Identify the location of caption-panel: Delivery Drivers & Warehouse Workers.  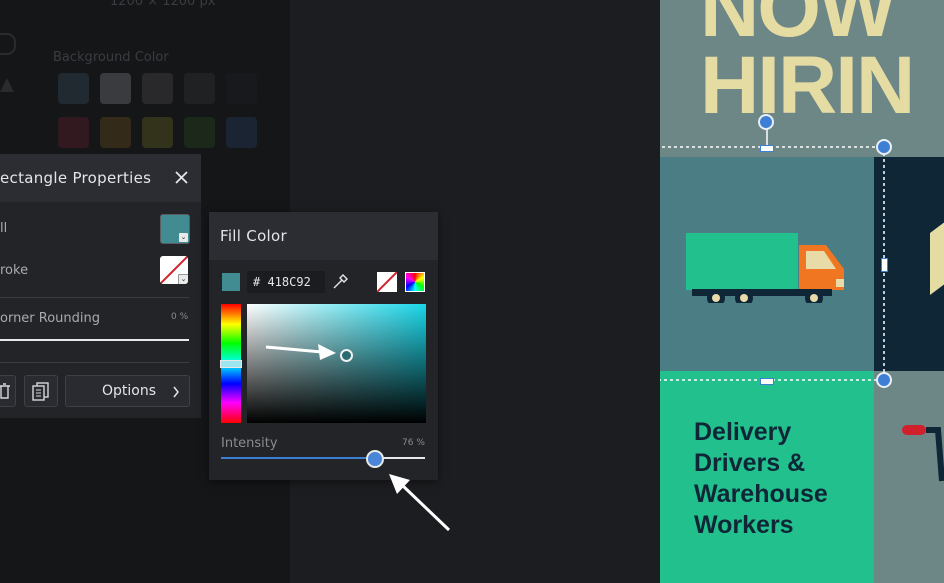
(767, 477).